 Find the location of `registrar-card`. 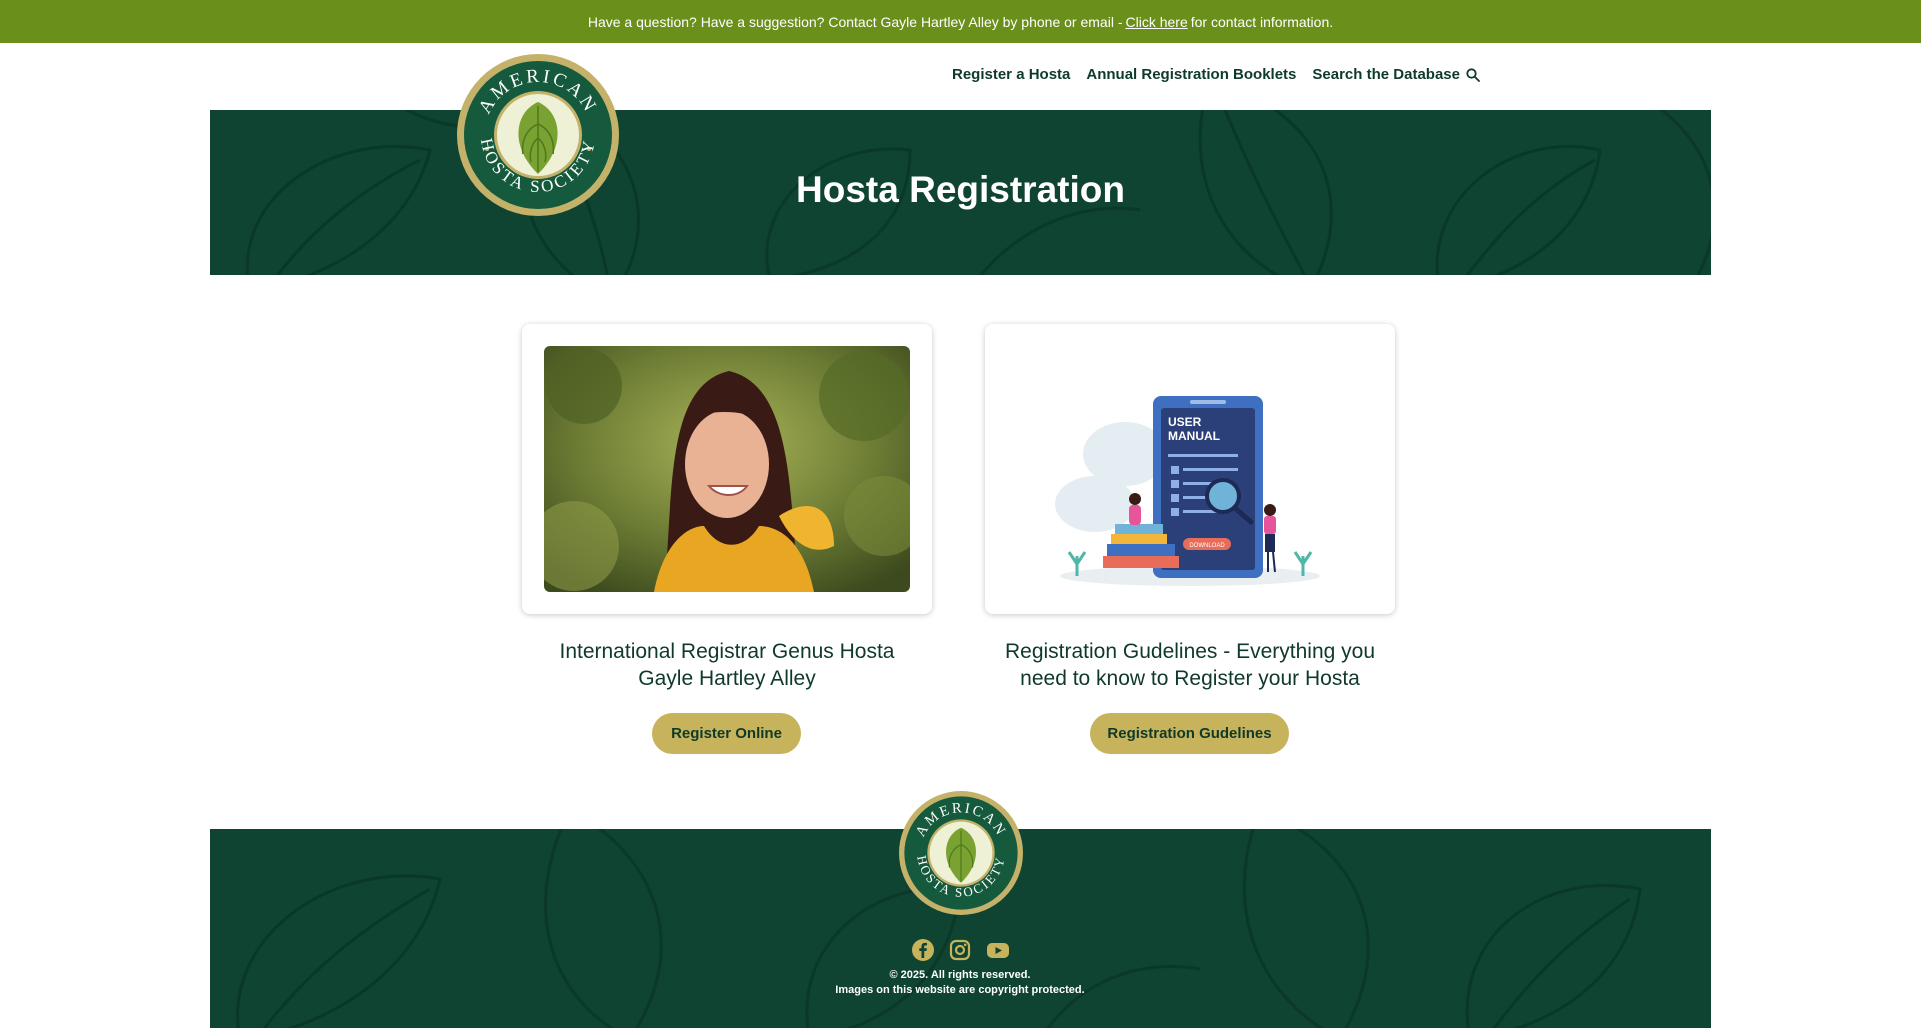

registrar-card is located at coordinates (727, 469).